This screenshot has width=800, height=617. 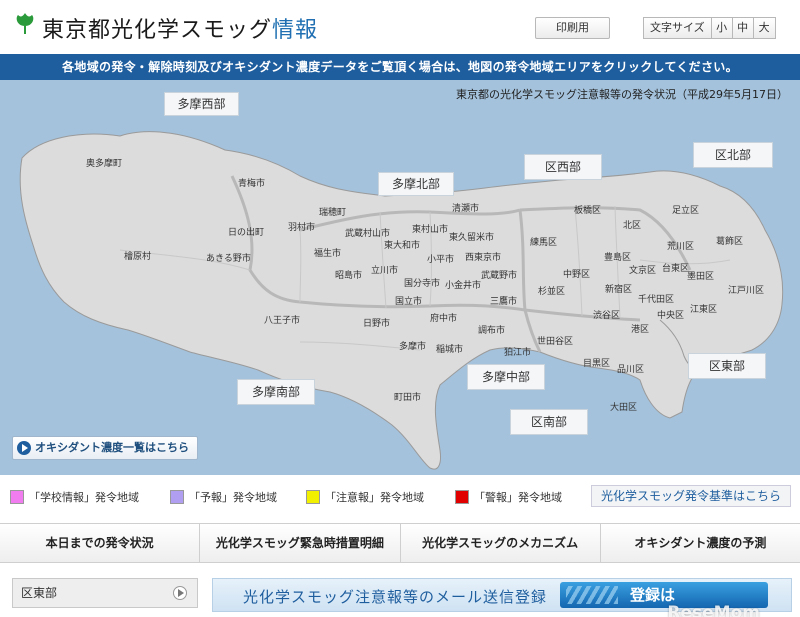 What do you see at coordinates (680, 245) in the screenshot?
I see `muni-arakawa: 荒川区` at bounding box center [680, 245].